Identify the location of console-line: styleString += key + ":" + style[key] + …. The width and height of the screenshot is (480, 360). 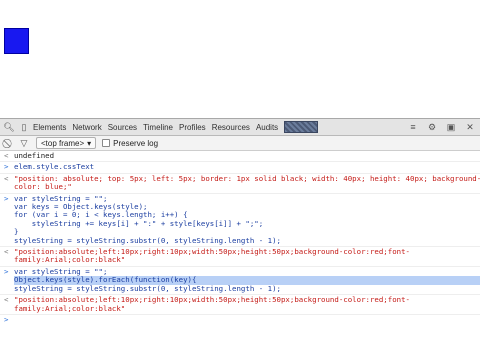
(475, 280).